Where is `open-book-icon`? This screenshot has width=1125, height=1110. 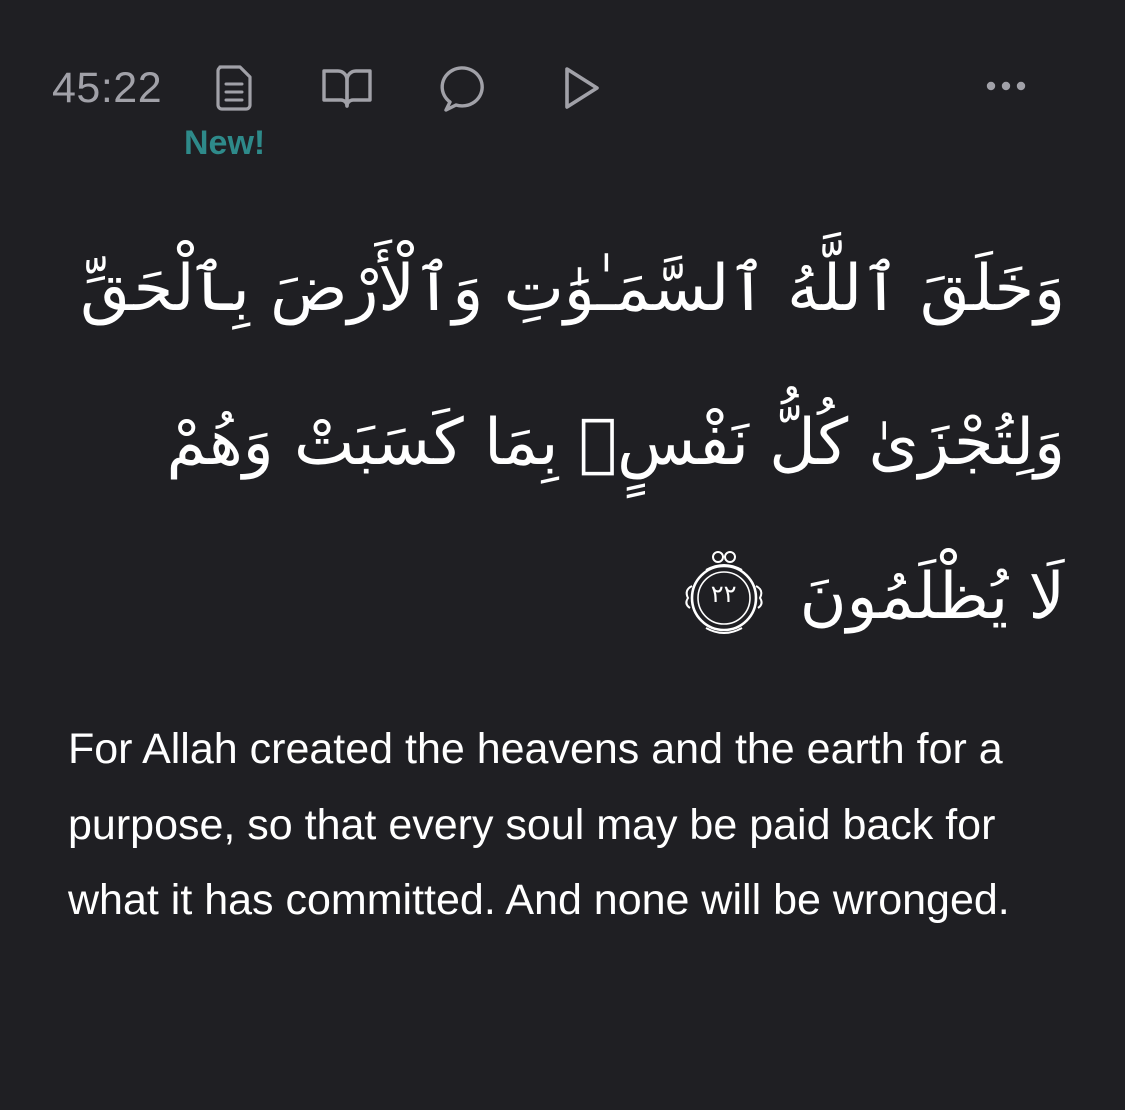
open-book-icon is located at coordinates (347, 88).